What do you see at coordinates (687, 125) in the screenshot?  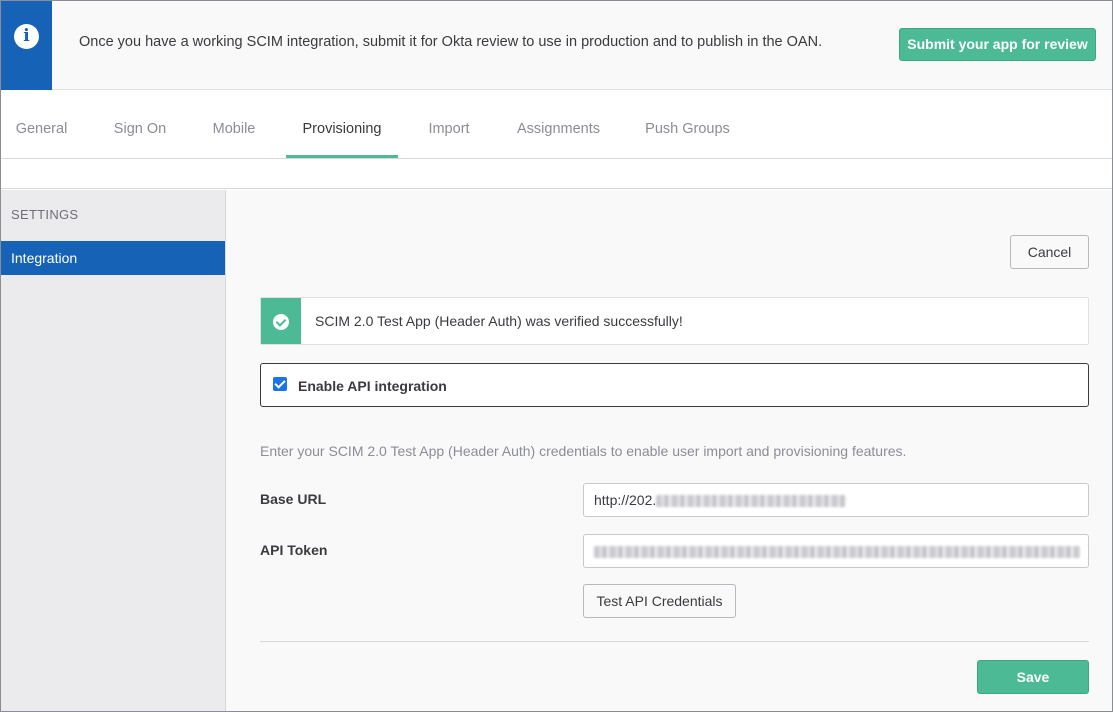 I see `tab-push-groups: Push Groups` at bounding box center [687, 125].